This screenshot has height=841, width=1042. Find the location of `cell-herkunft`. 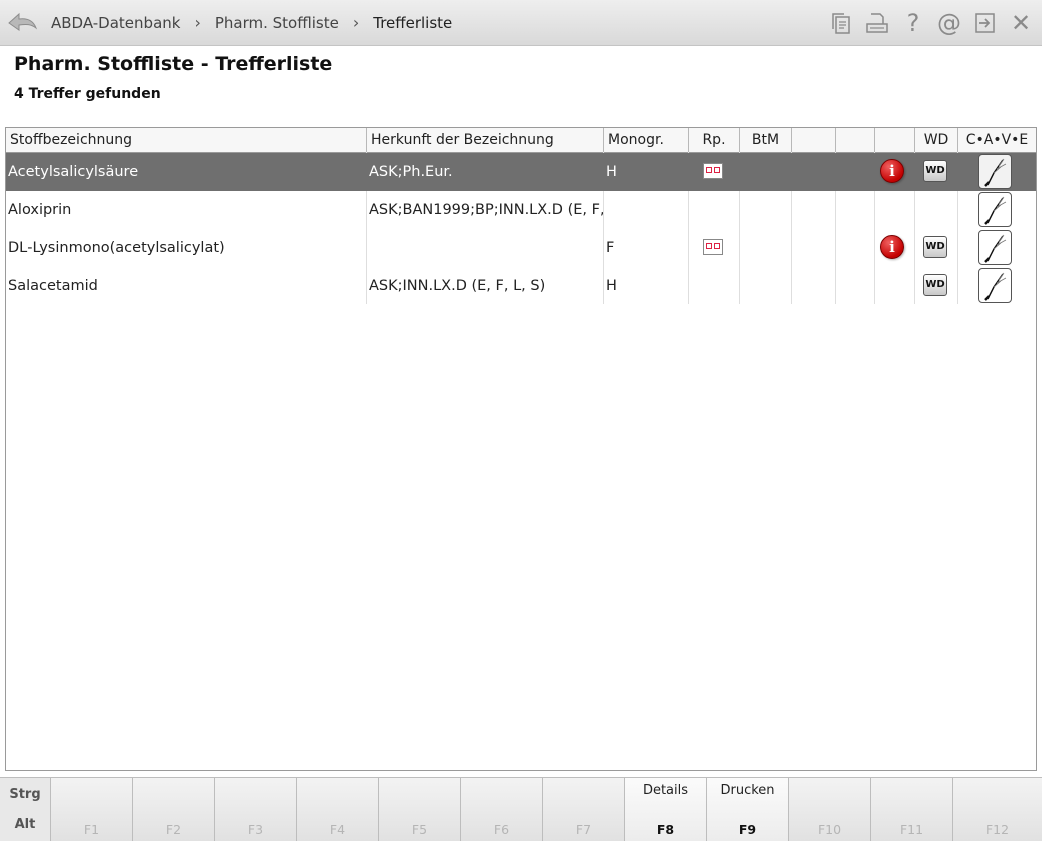

cell-herkunft is located at coordinates (485, 248).